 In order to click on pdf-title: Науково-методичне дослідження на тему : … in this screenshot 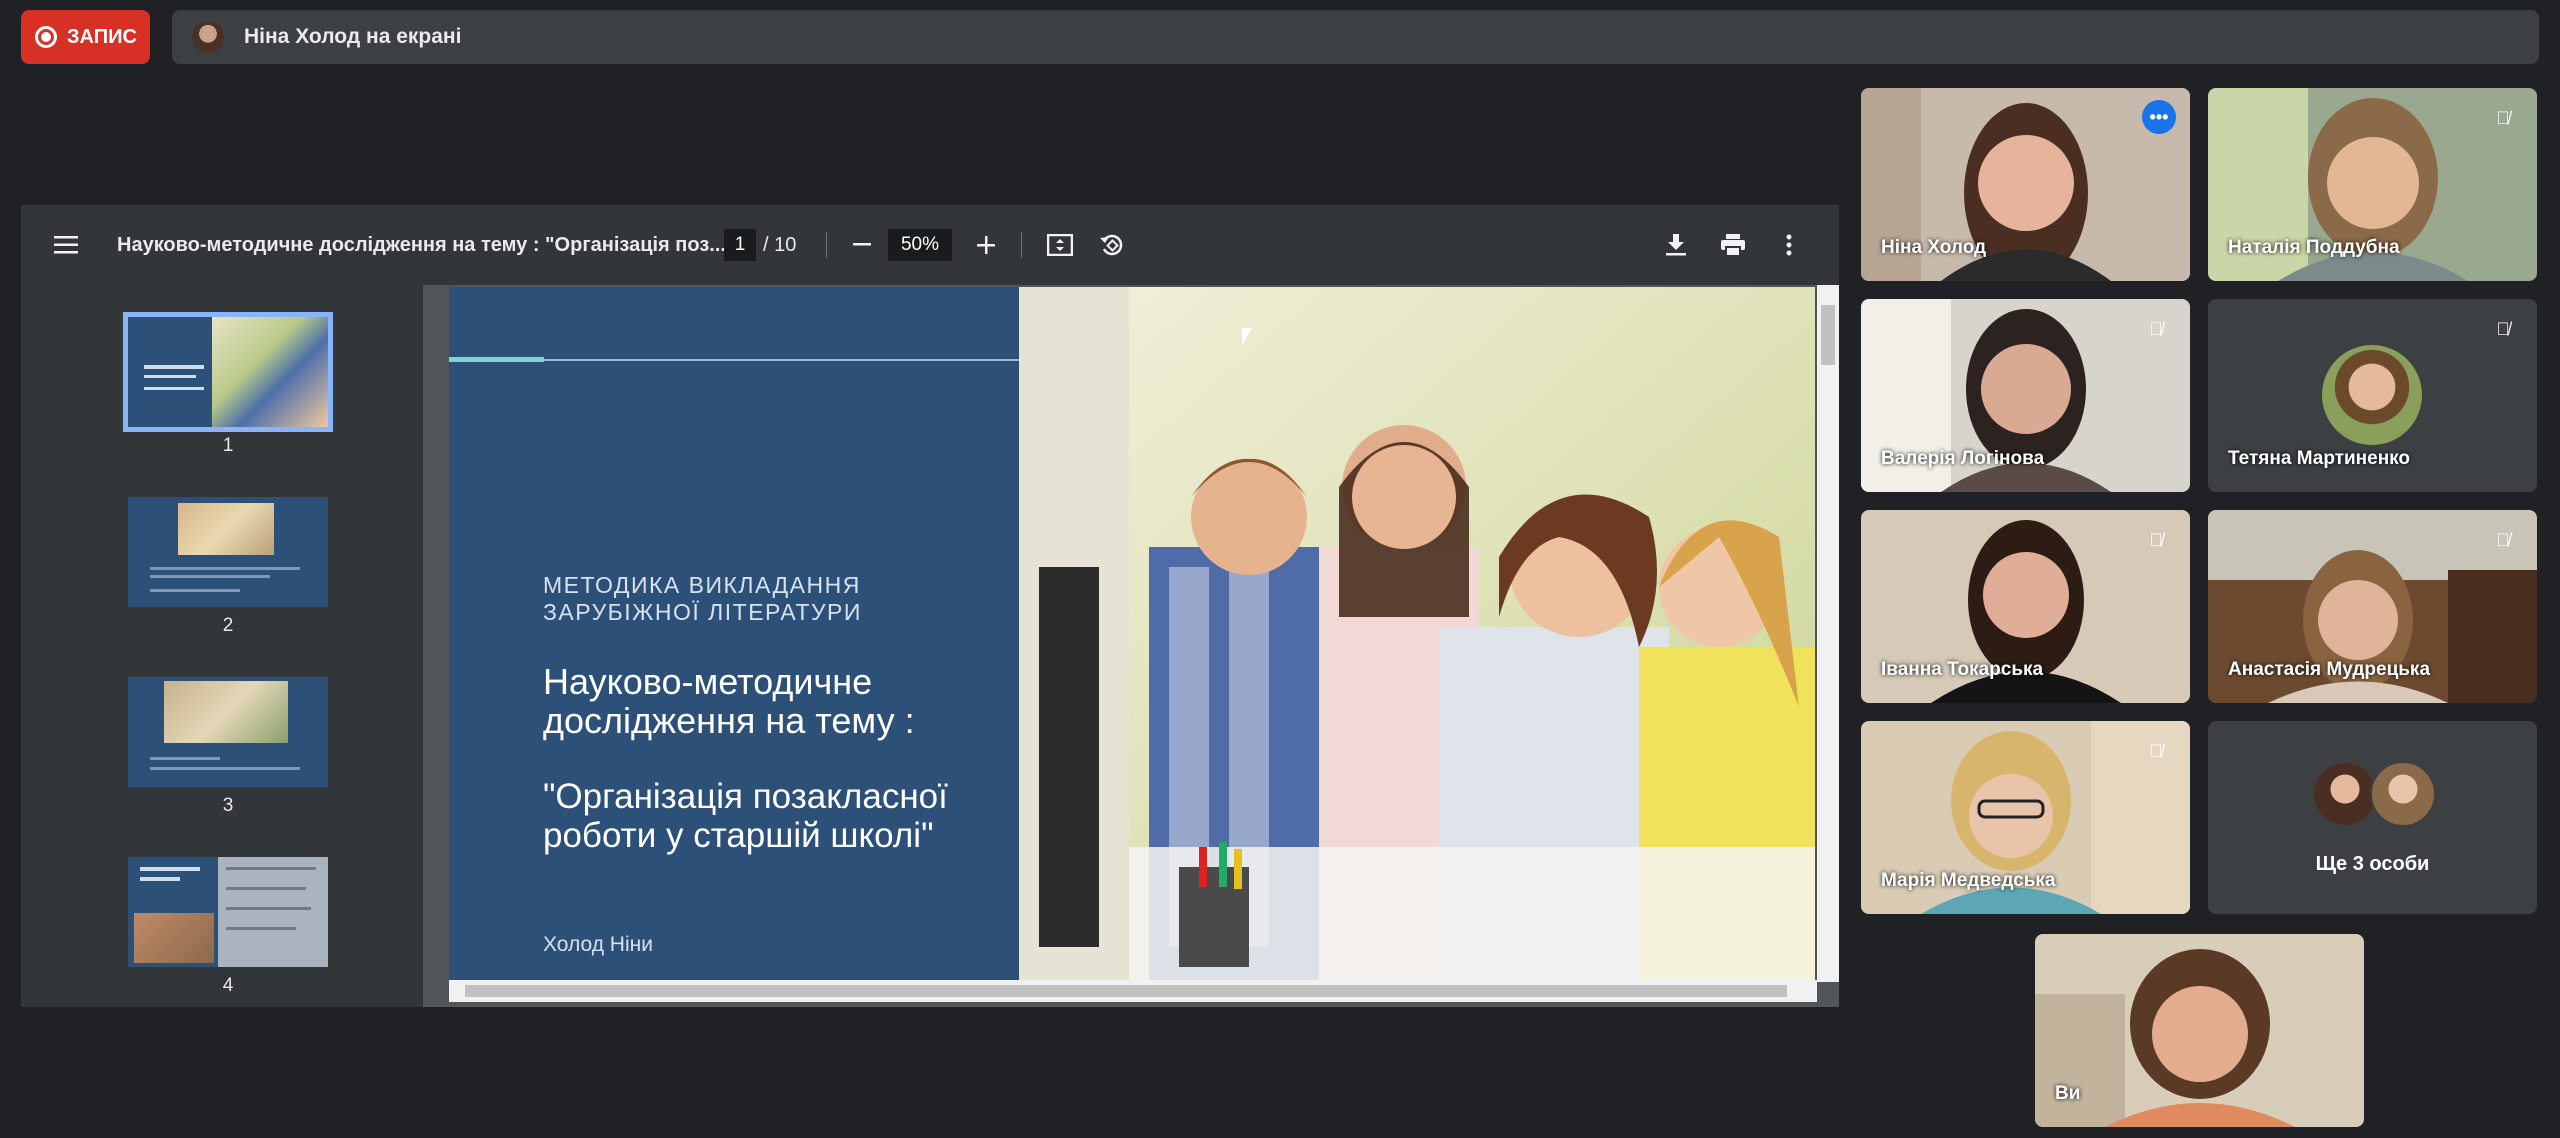, I will do `click(421, 244)`.